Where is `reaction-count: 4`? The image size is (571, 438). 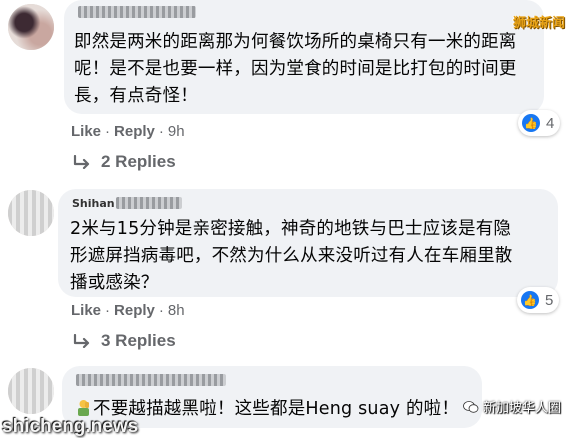 reaction-count: 4 is located at coordinates (550, 123).